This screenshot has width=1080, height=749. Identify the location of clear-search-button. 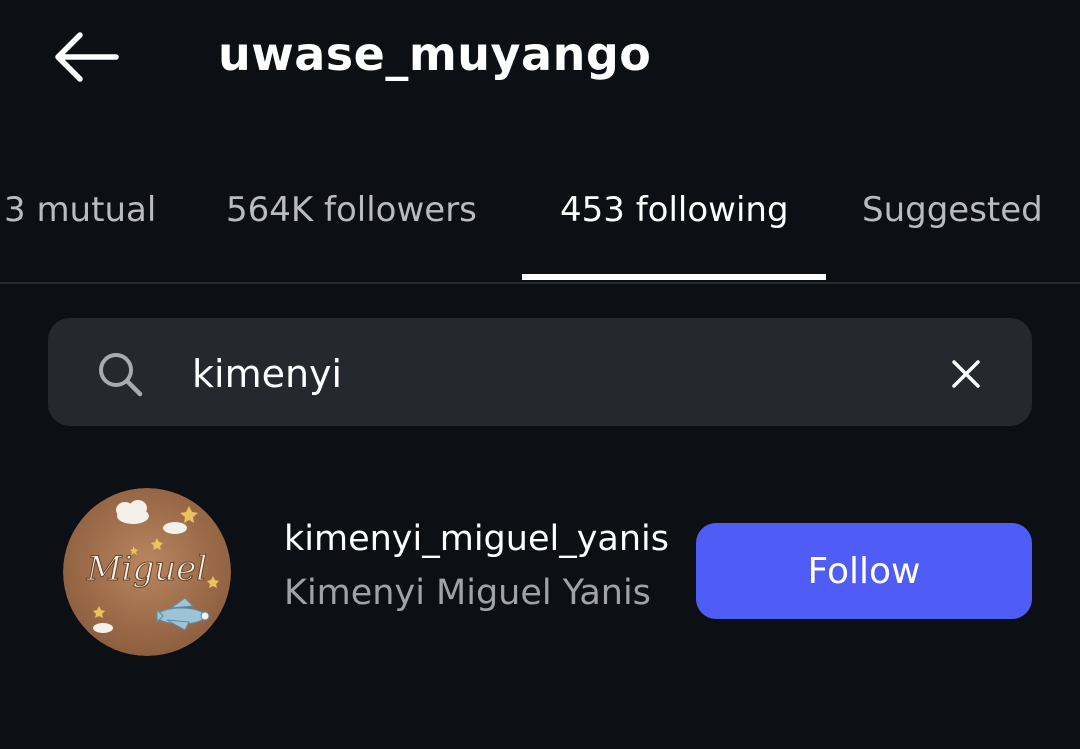
(966, 374).